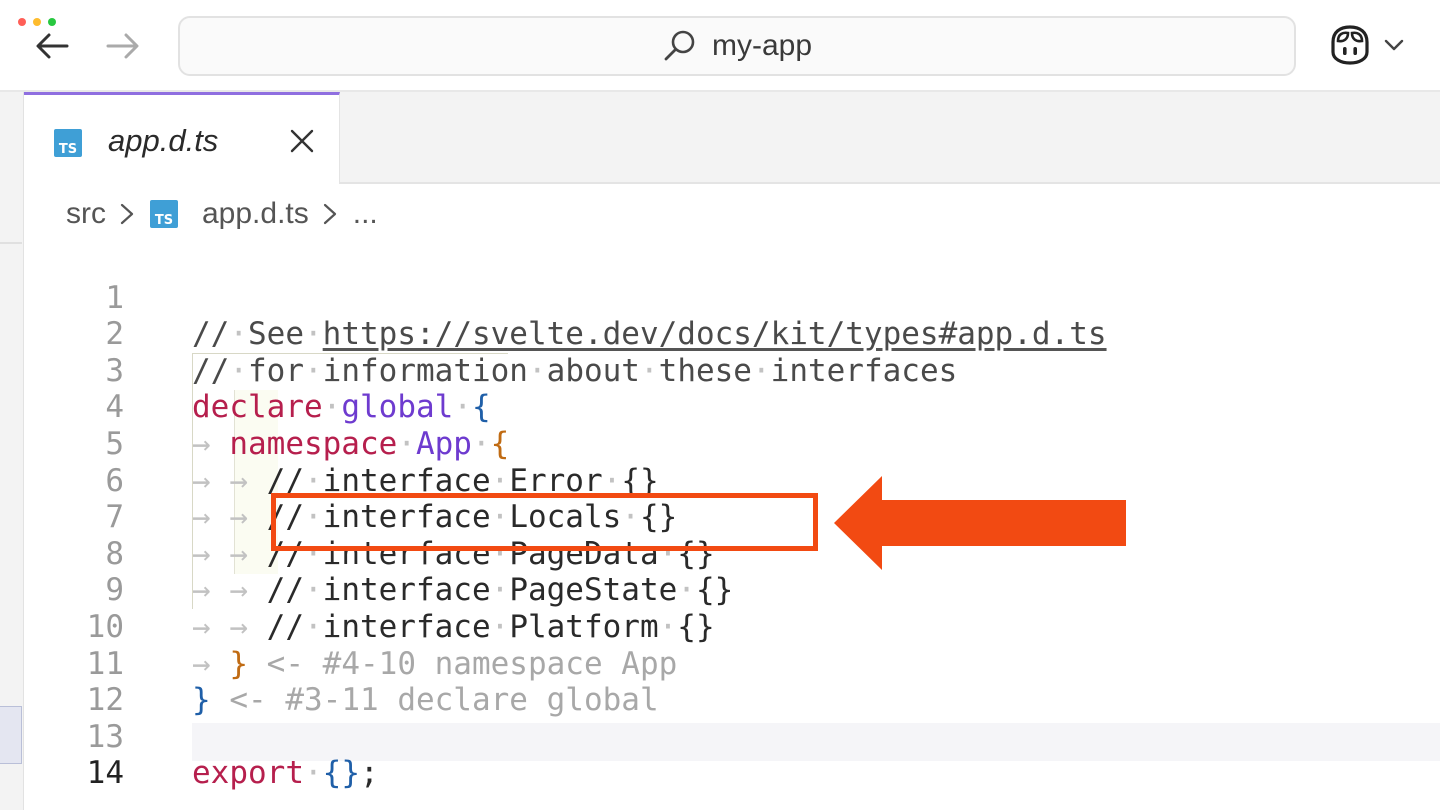 The image size is (1440, 810). Describe the element at coordinates (732, 627) in the screenshot. I see `code-line: 10 → } <- #4-10 namespace App` at that location.